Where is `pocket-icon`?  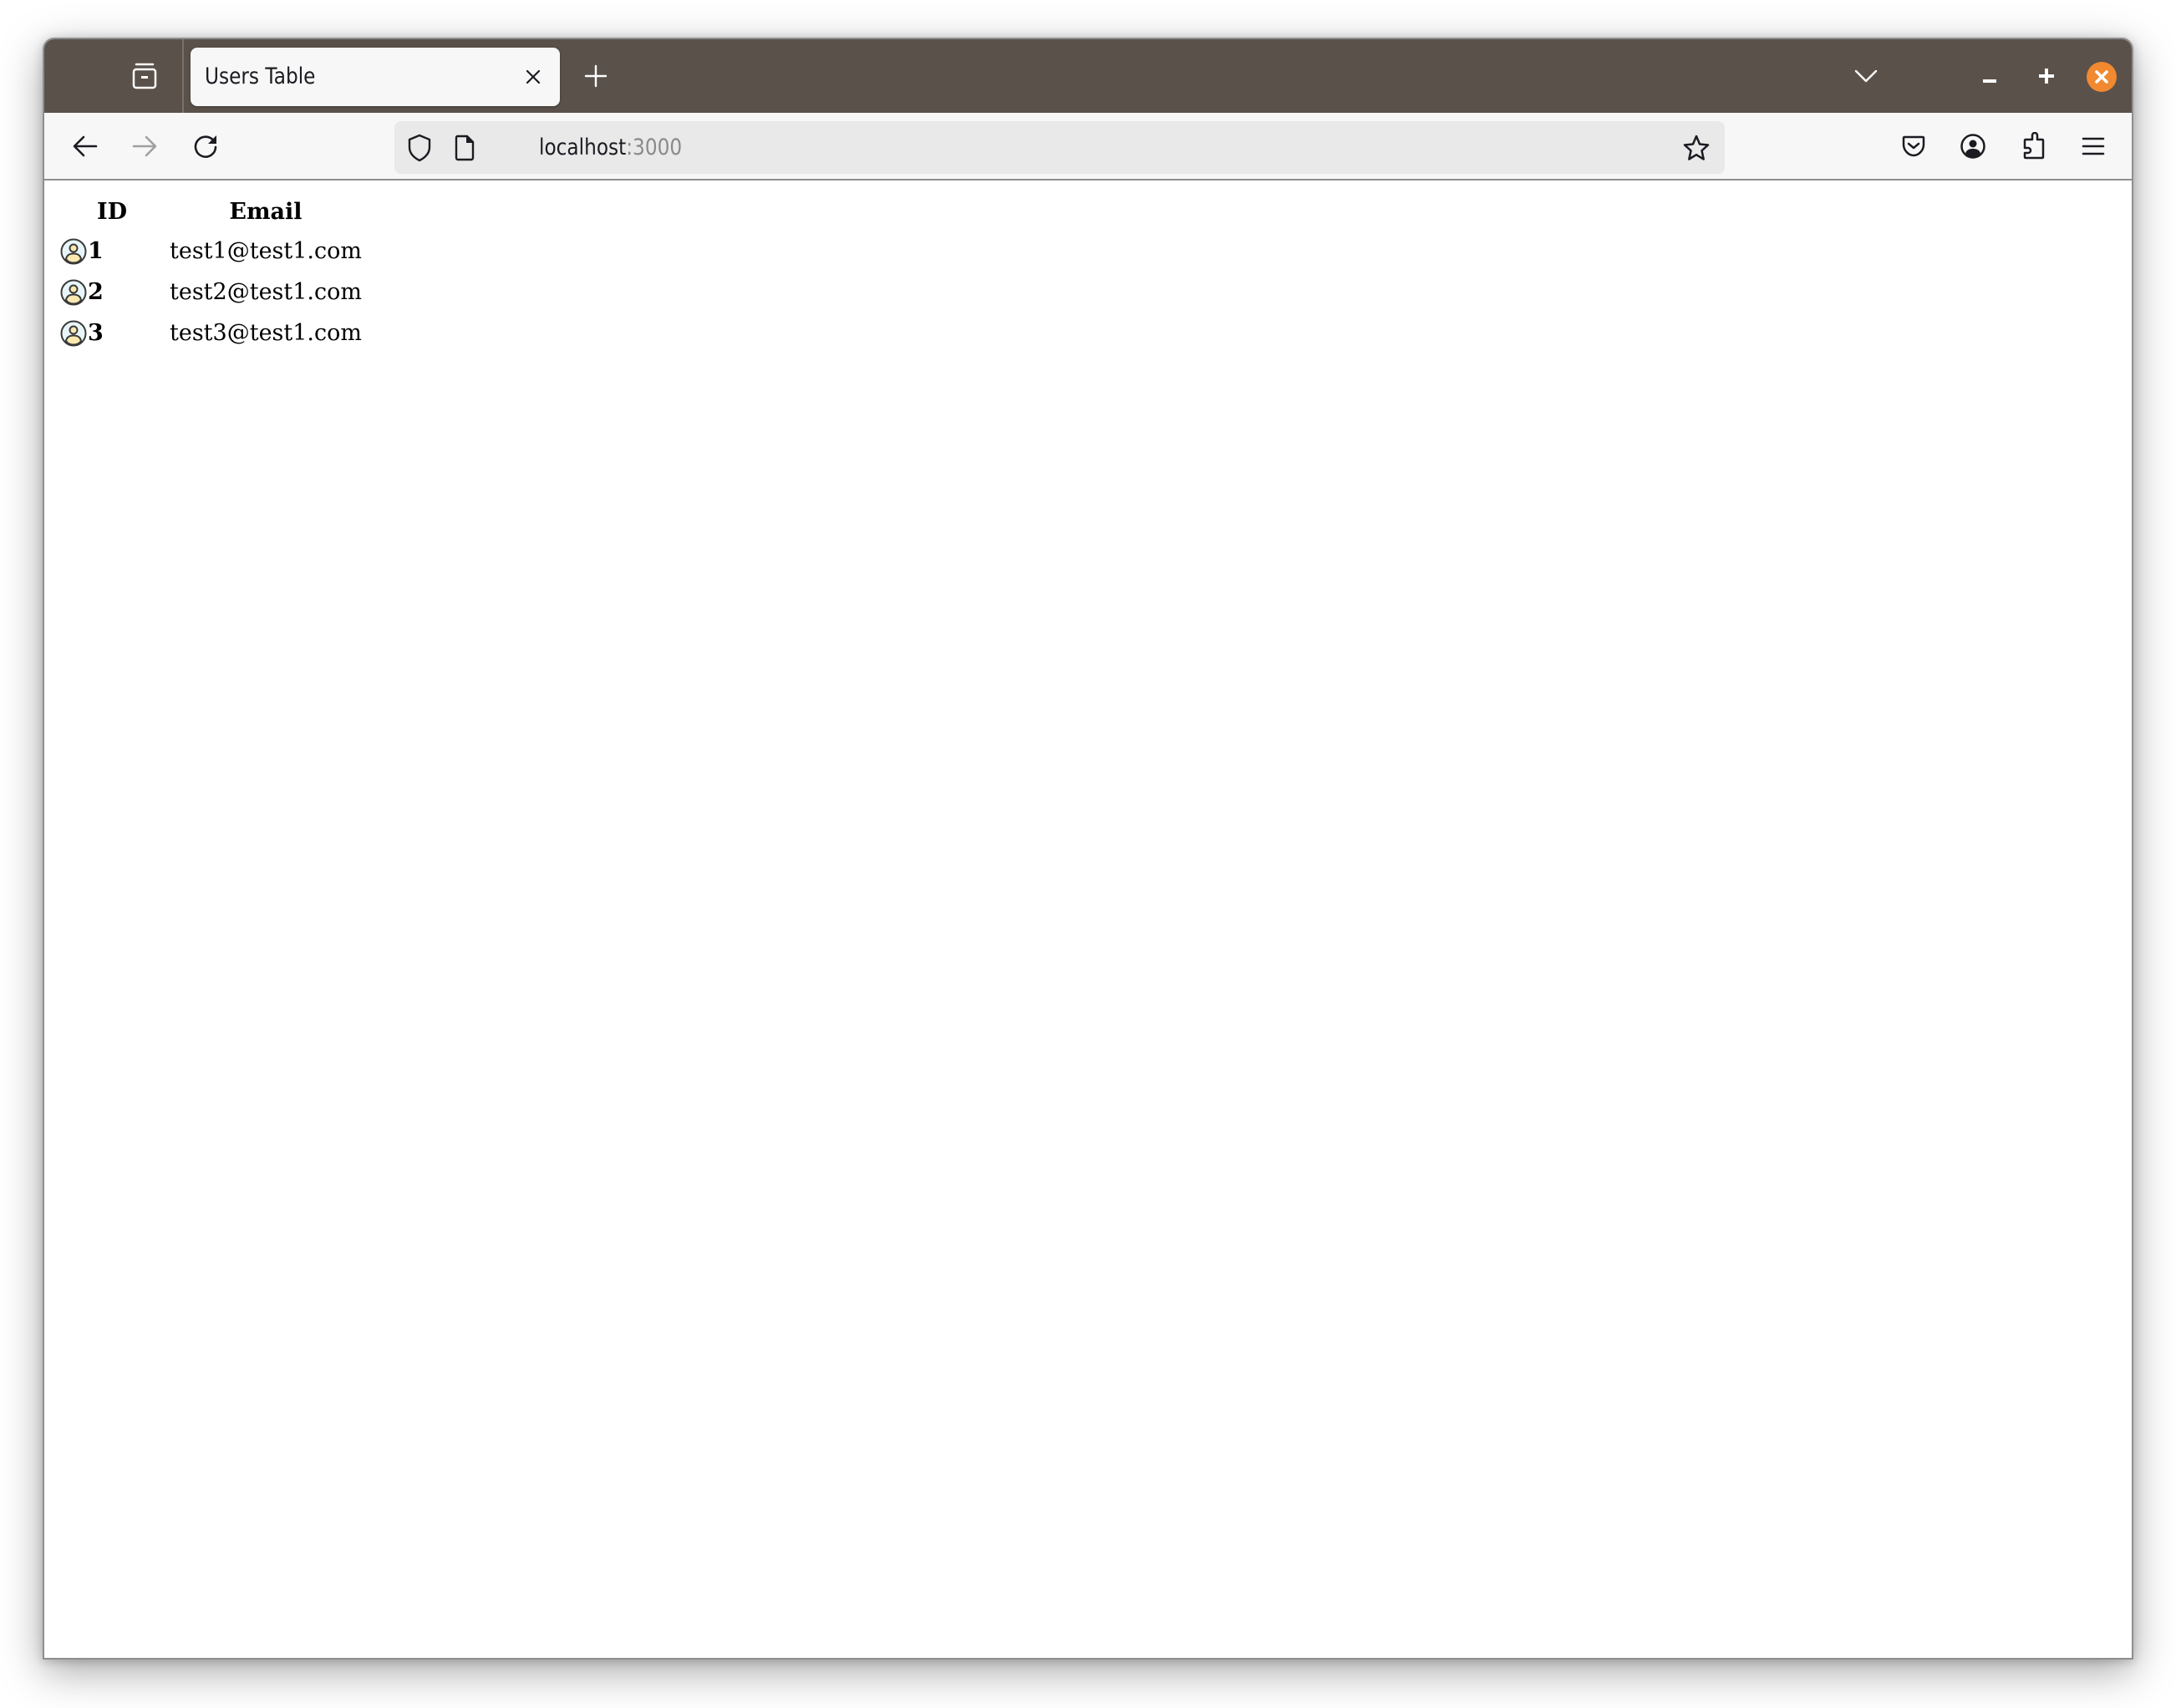 pocket-icon is located at coordinates (1913, 146).